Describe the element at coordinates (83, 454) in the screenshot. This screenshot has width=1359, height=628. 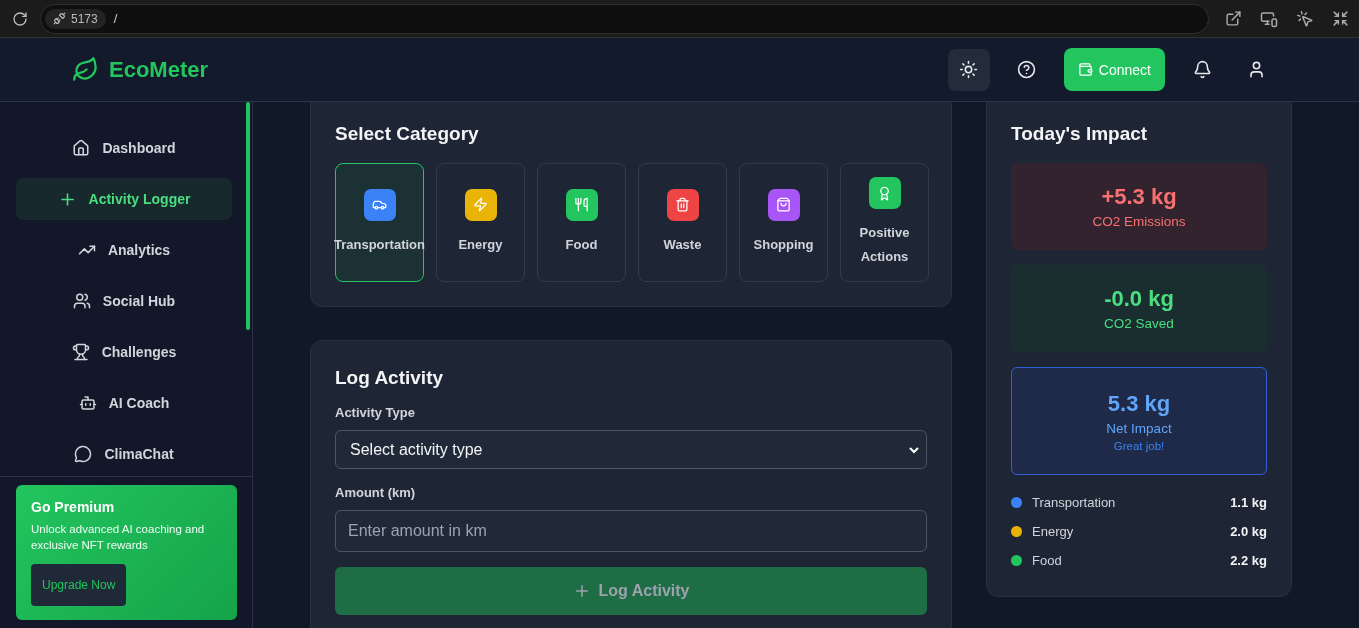
I see `chat-icon` at that location.